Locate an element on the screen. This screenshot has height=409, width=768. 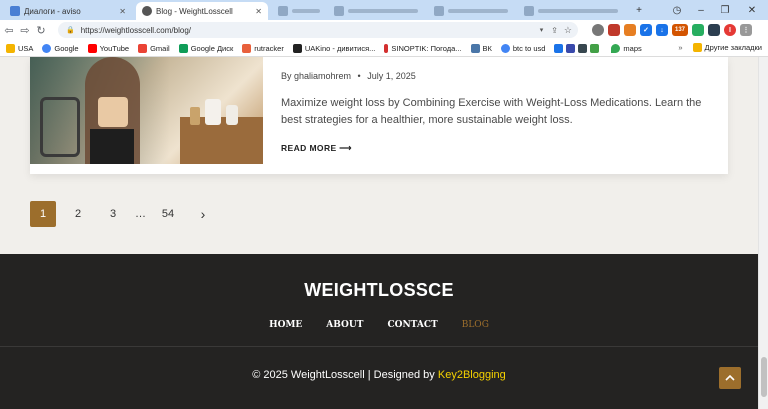
tab-title: Диалоги - aviso is located at coordinates (52, 11).